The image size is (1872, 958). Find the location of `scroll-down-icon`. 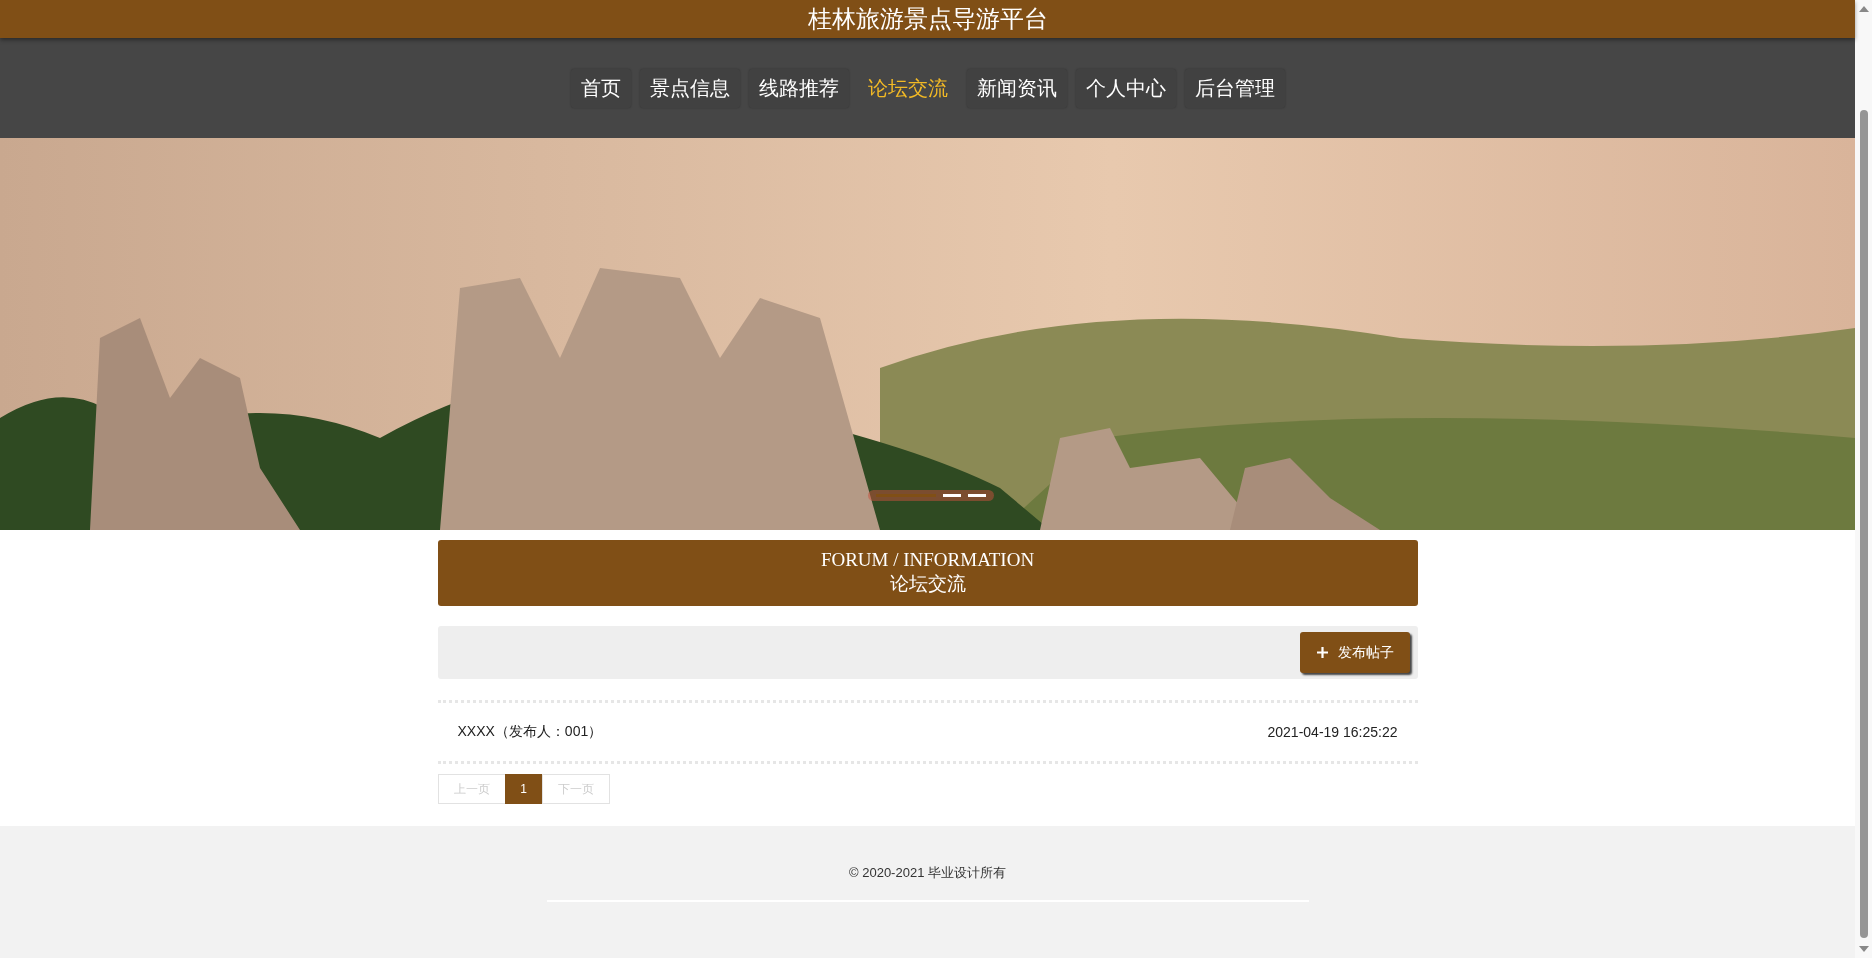

scroll-down-icon is located at coordinates (1863, 949).